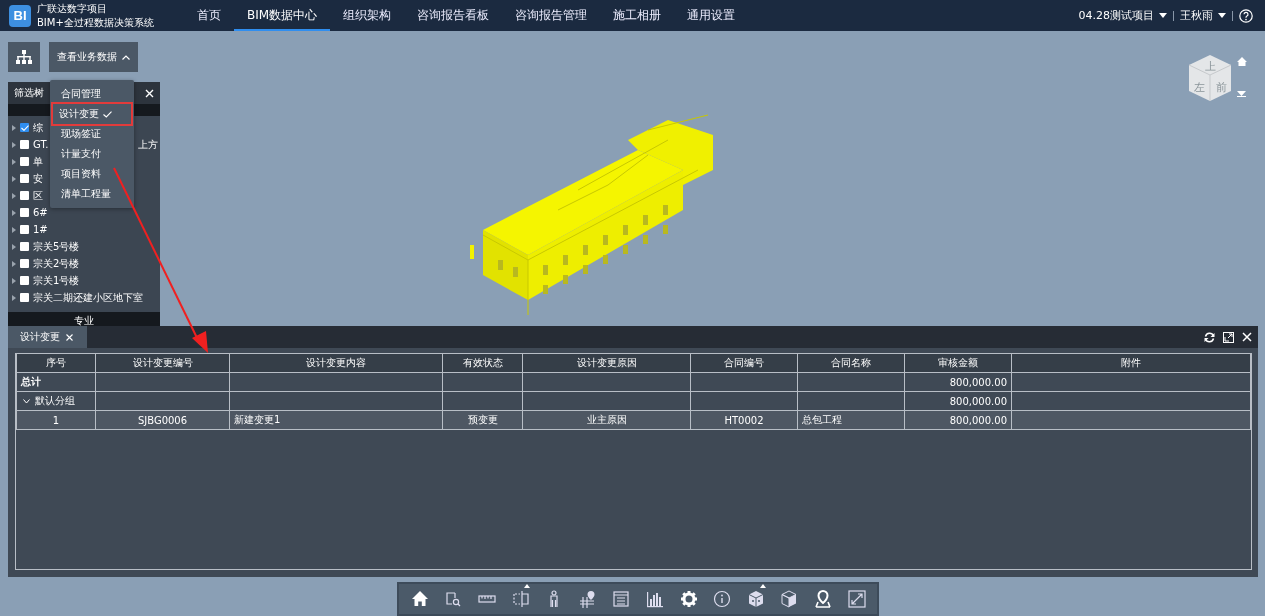  I want to click on nav-tab: 通用设置, so click(711, 15).